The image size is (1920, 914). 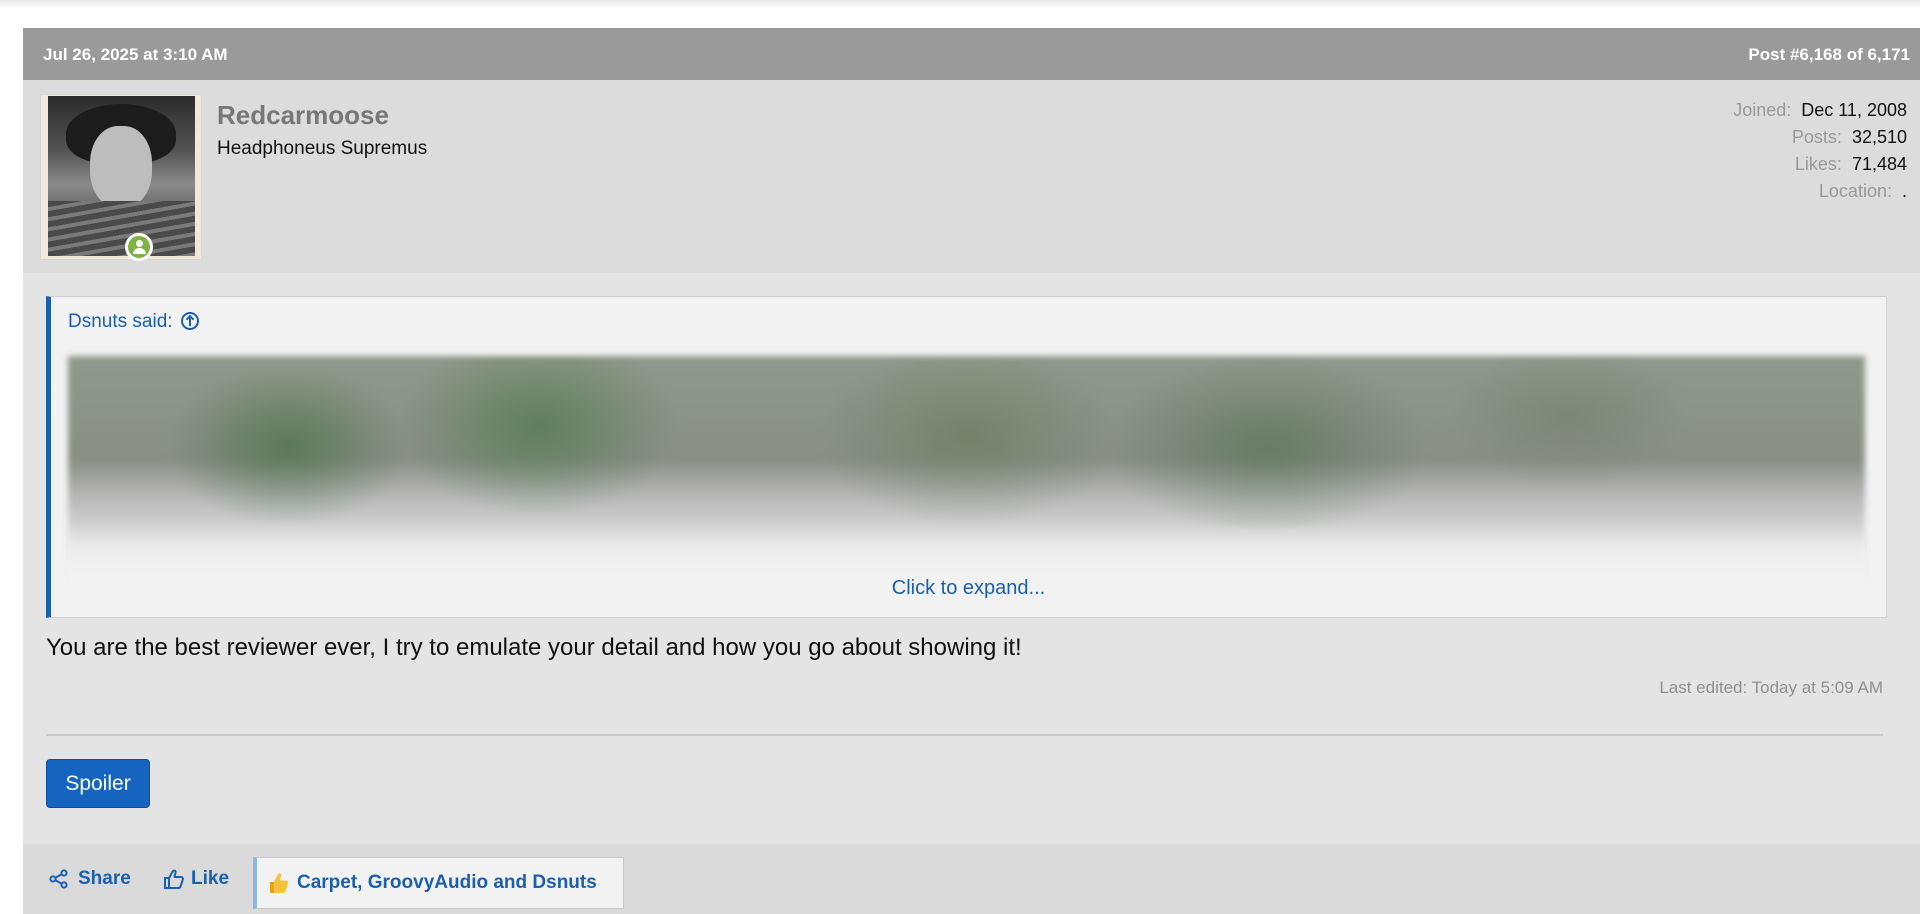 What do you see at coordinates (121, 228) in the screenshot?
I see `avatar-water` at bounding box center [121, 228].